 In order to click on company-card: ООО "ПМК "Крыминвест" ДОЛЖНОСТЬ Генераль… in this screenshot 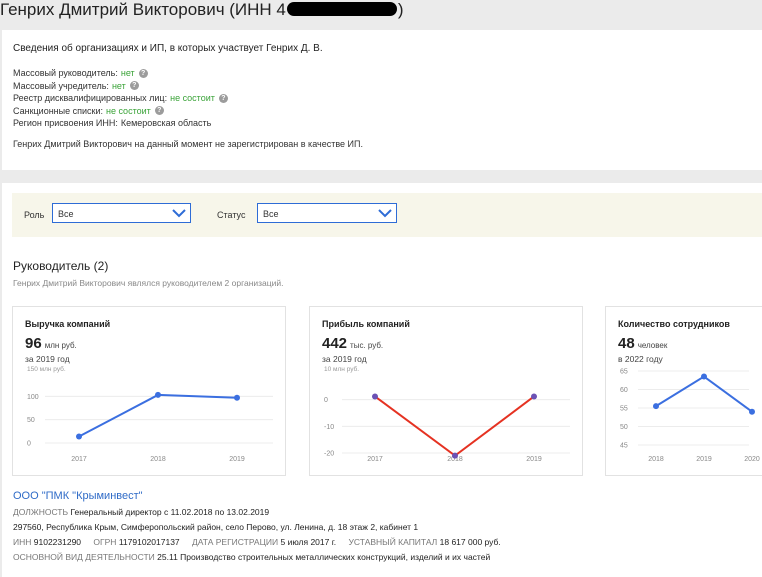, I will do `click(385, 526)`.